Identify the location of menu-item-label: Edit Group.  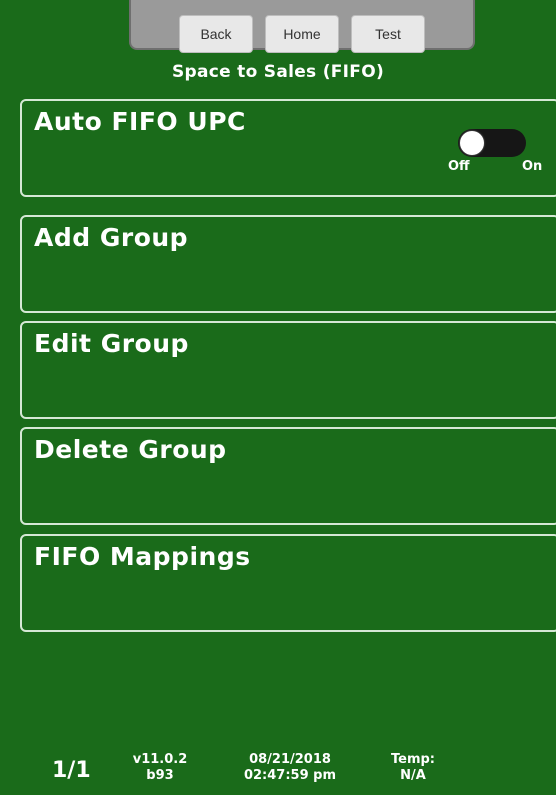
(111, 343).